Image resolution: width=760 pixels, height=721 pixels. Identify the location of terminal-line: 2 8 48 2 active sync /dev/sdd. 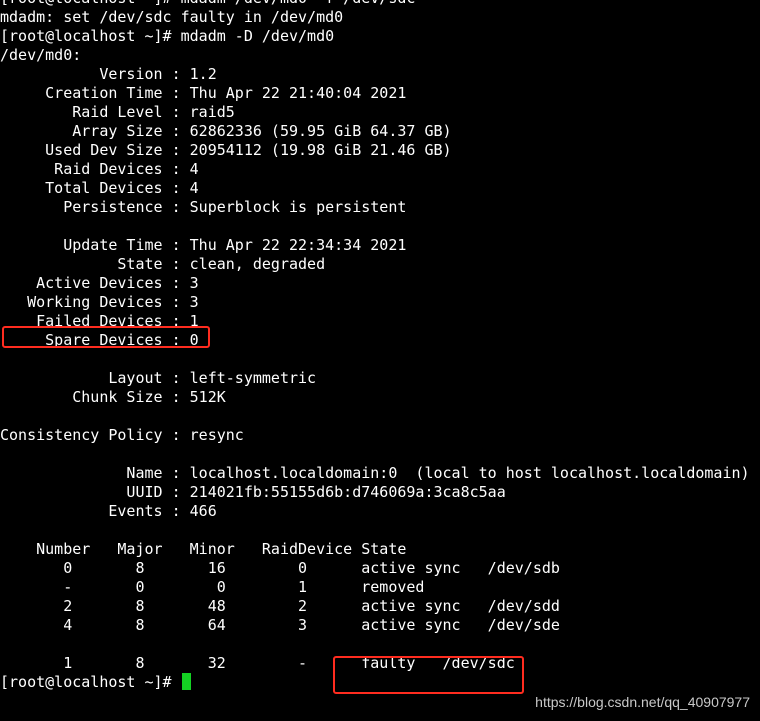
(280, 606).